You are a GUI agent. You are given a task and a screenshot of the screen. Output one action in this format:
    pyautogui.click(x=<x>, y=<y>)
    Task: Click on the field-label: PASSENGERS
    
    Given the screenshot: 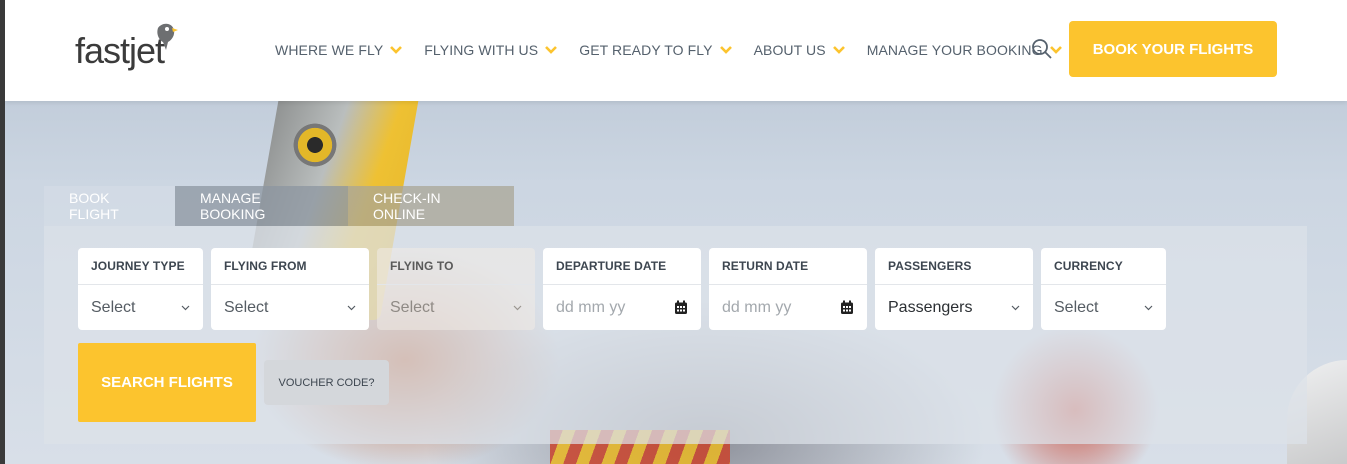 What is the action you would take?
    pyautogui.click(x=954, y=266)
    